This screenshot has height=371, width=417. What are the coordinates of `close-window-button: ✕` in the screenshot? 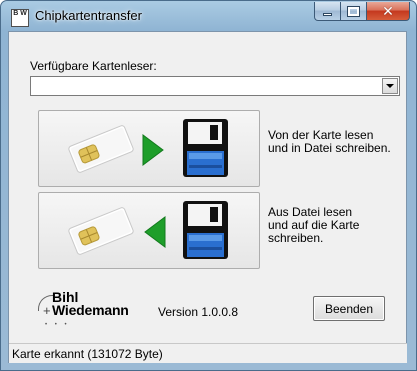 It's located at (388, 11).